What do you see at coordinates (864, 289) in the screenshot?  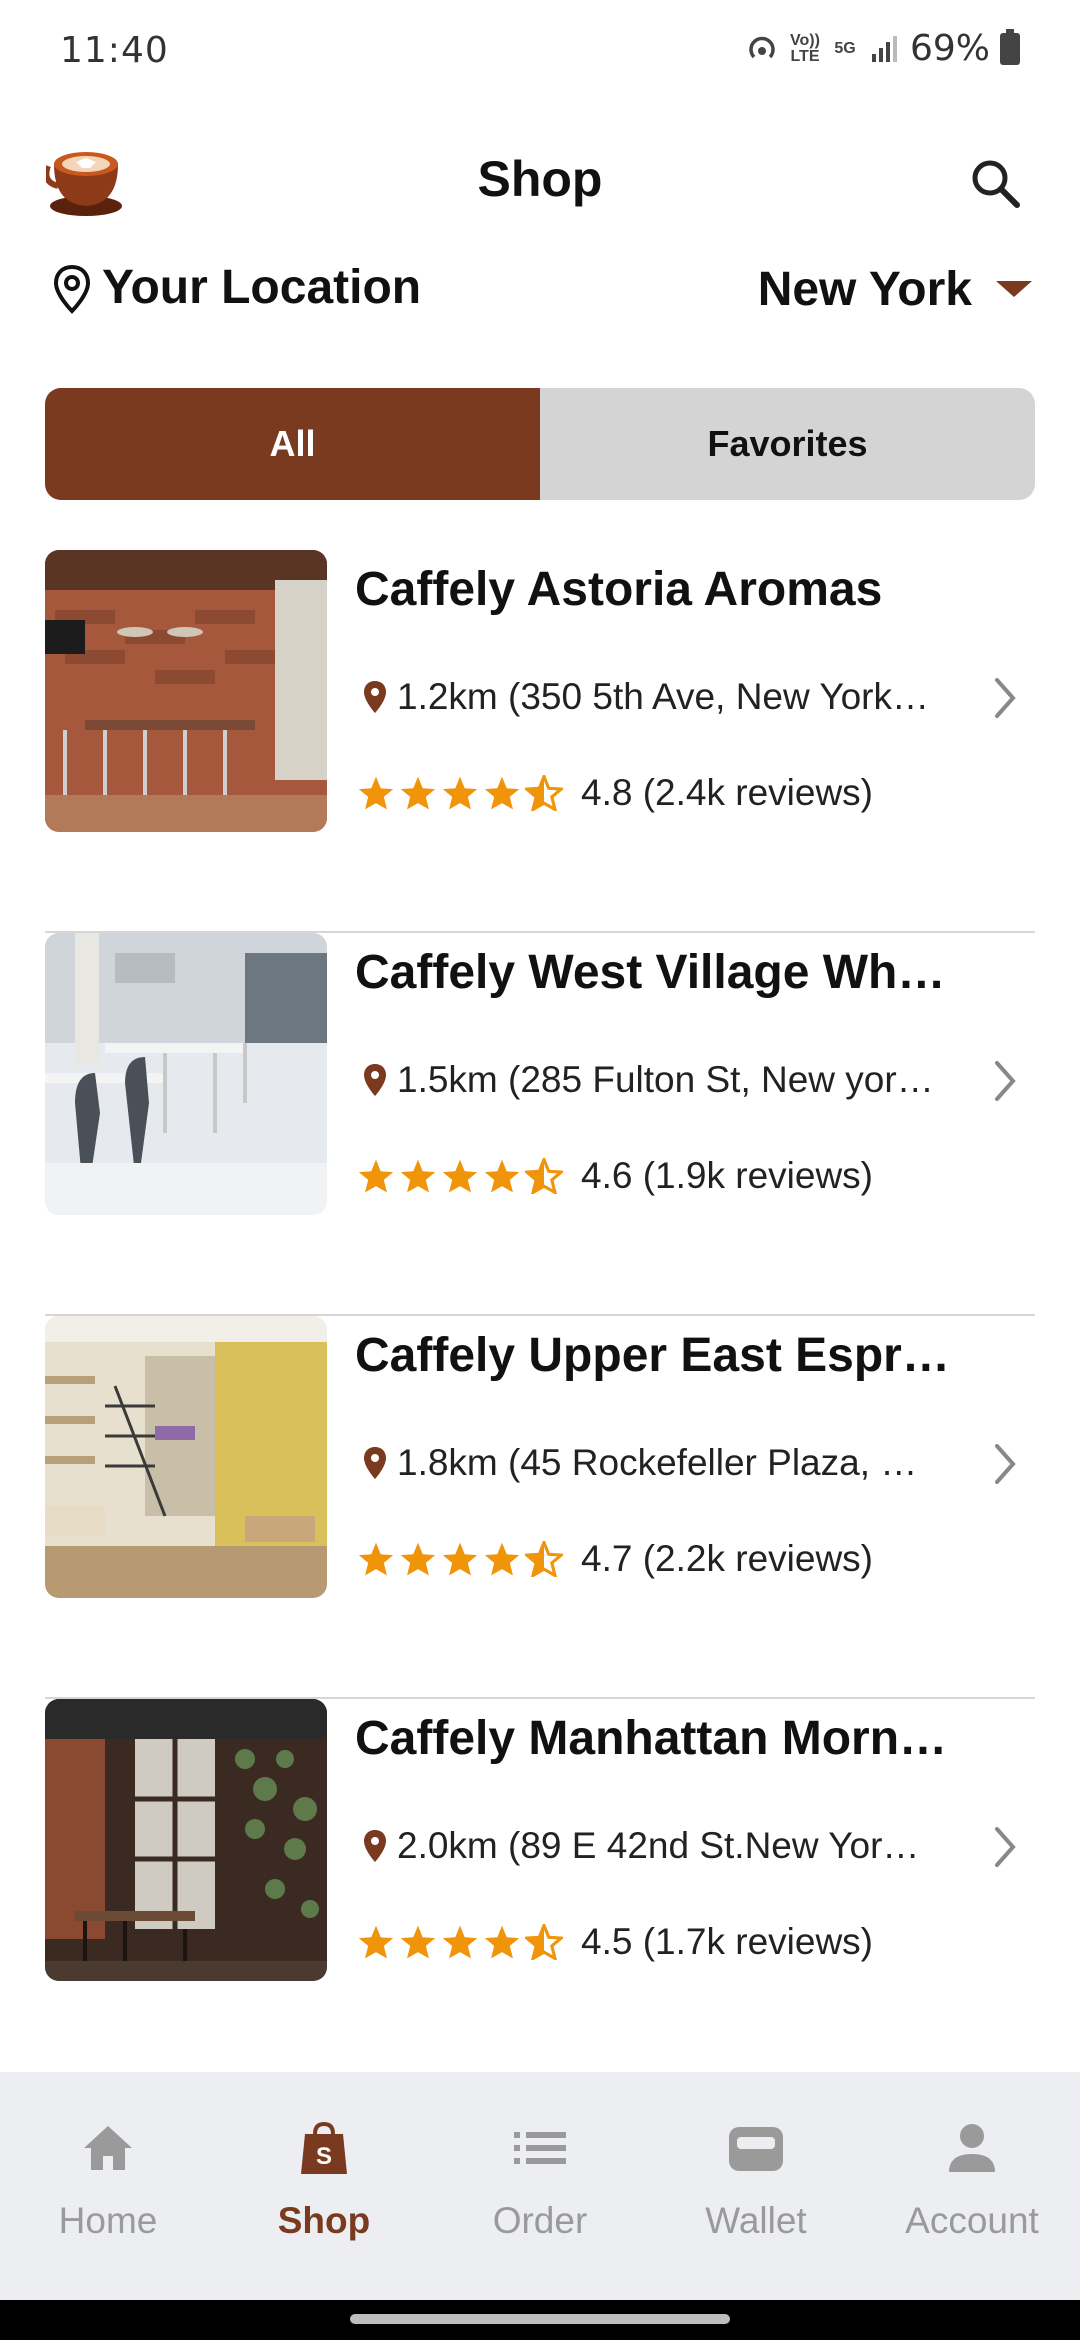 I see `city-name: New York` at bounding box center [864, 289].